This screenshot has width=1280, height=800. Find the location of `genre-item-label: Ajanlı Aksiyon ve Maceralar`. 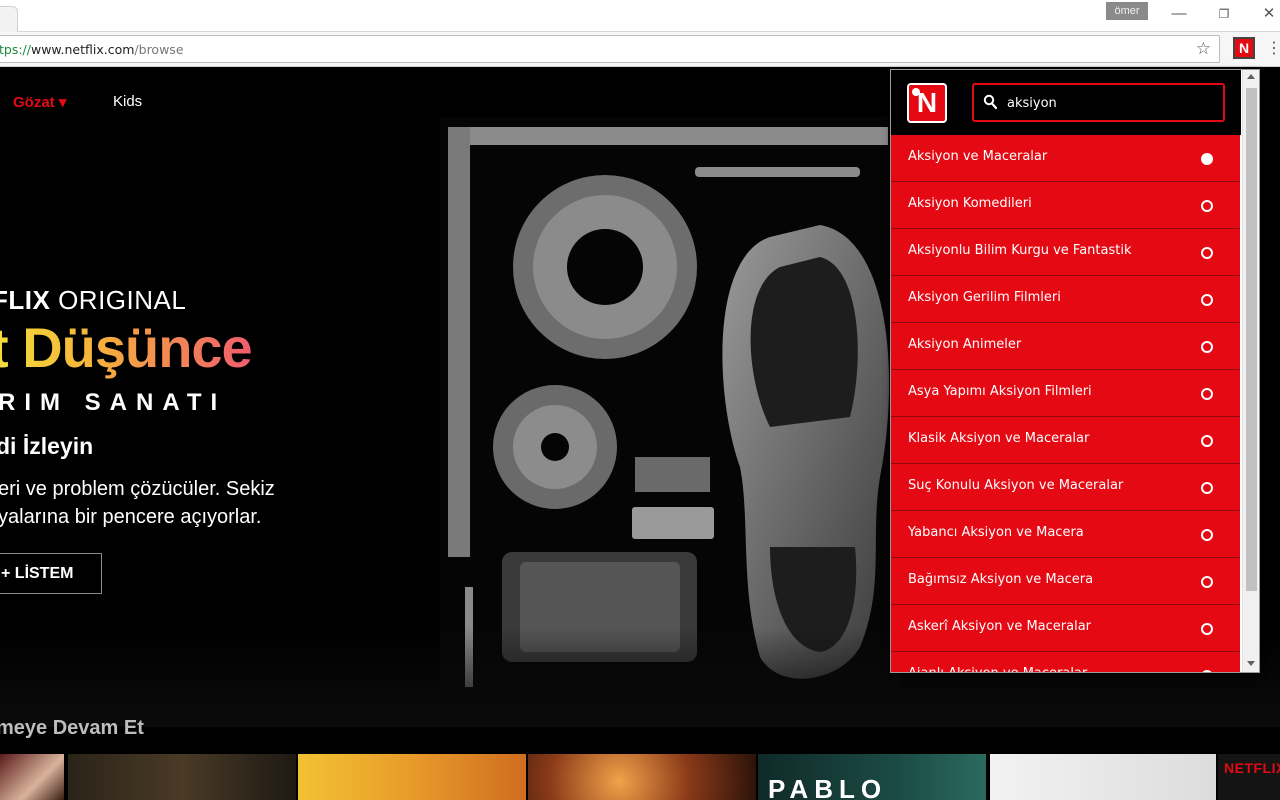

genre-item-label: Ajanlı Aksiyon ve Maceralar is located at coordinates (997, 669).